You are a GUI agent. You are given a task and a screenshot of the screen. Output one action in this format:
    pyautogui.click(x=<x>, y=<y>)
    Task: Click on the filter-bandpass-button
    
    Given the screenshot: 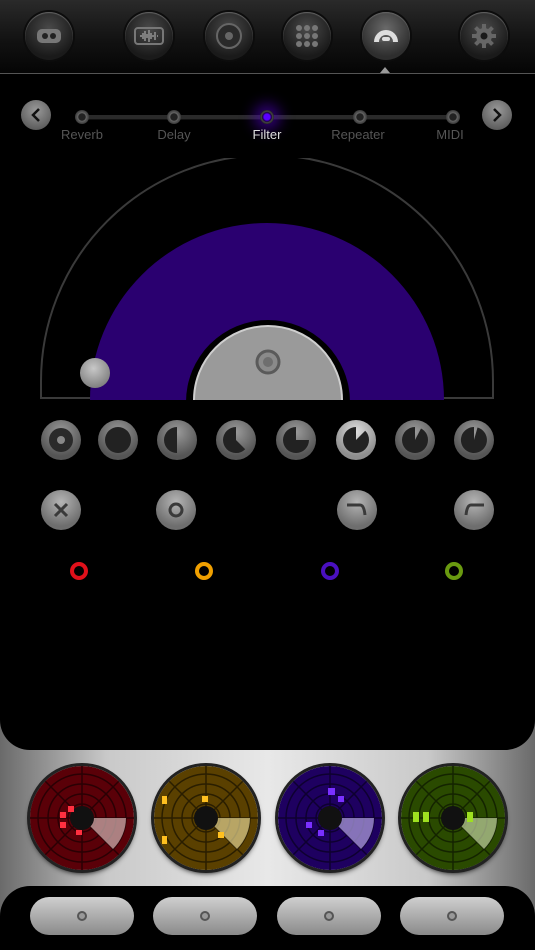 What is the action you would take?
    pyautogui.click(x=176, y=510)
    